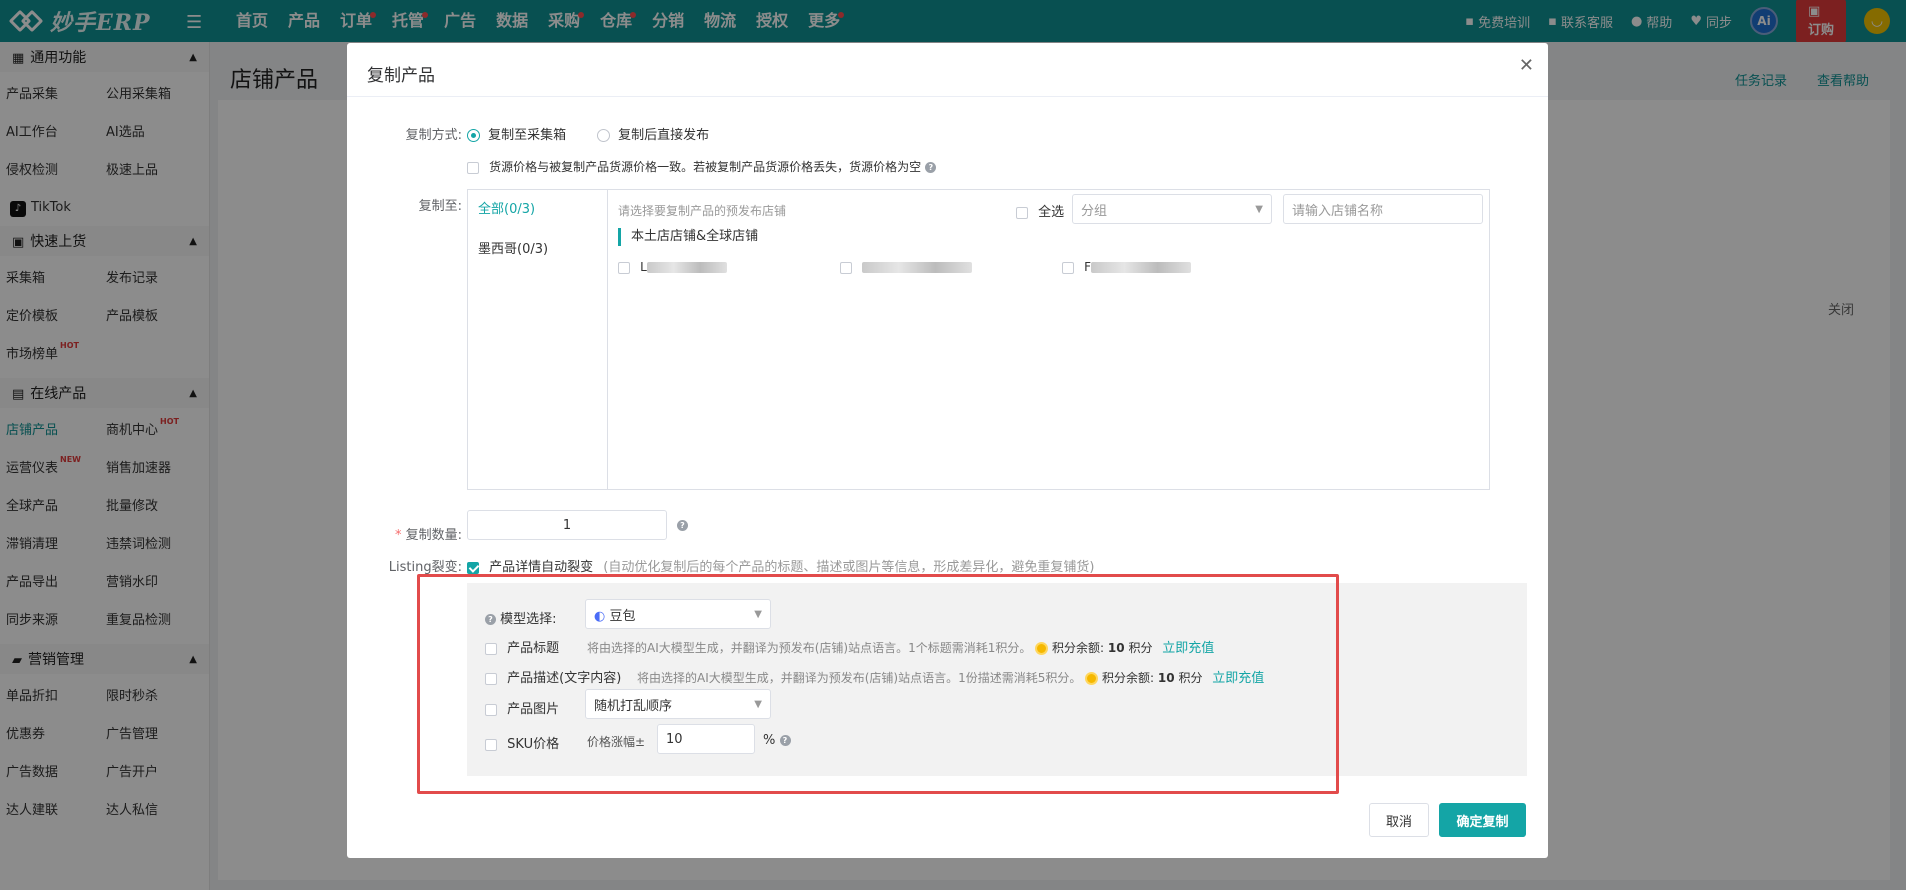  What do you see at coordinates (433, 135) in the screenshot?
I see `copy-method-label: 复制方式:` at bounding box center [433, 135].